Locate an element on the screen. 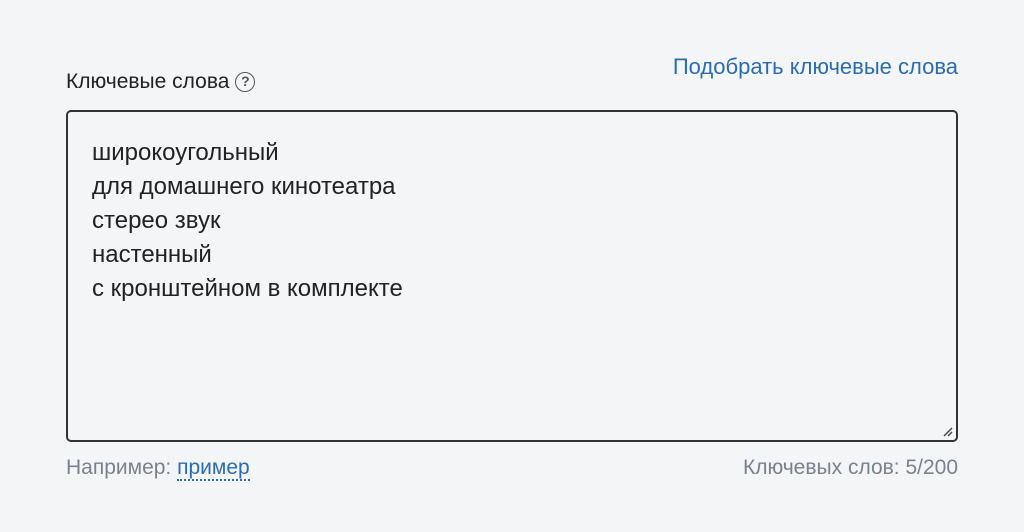 The width and height of the screenshot is (1024, 532). keyword-line: широкоугольный is located at coordinates (185, 152).